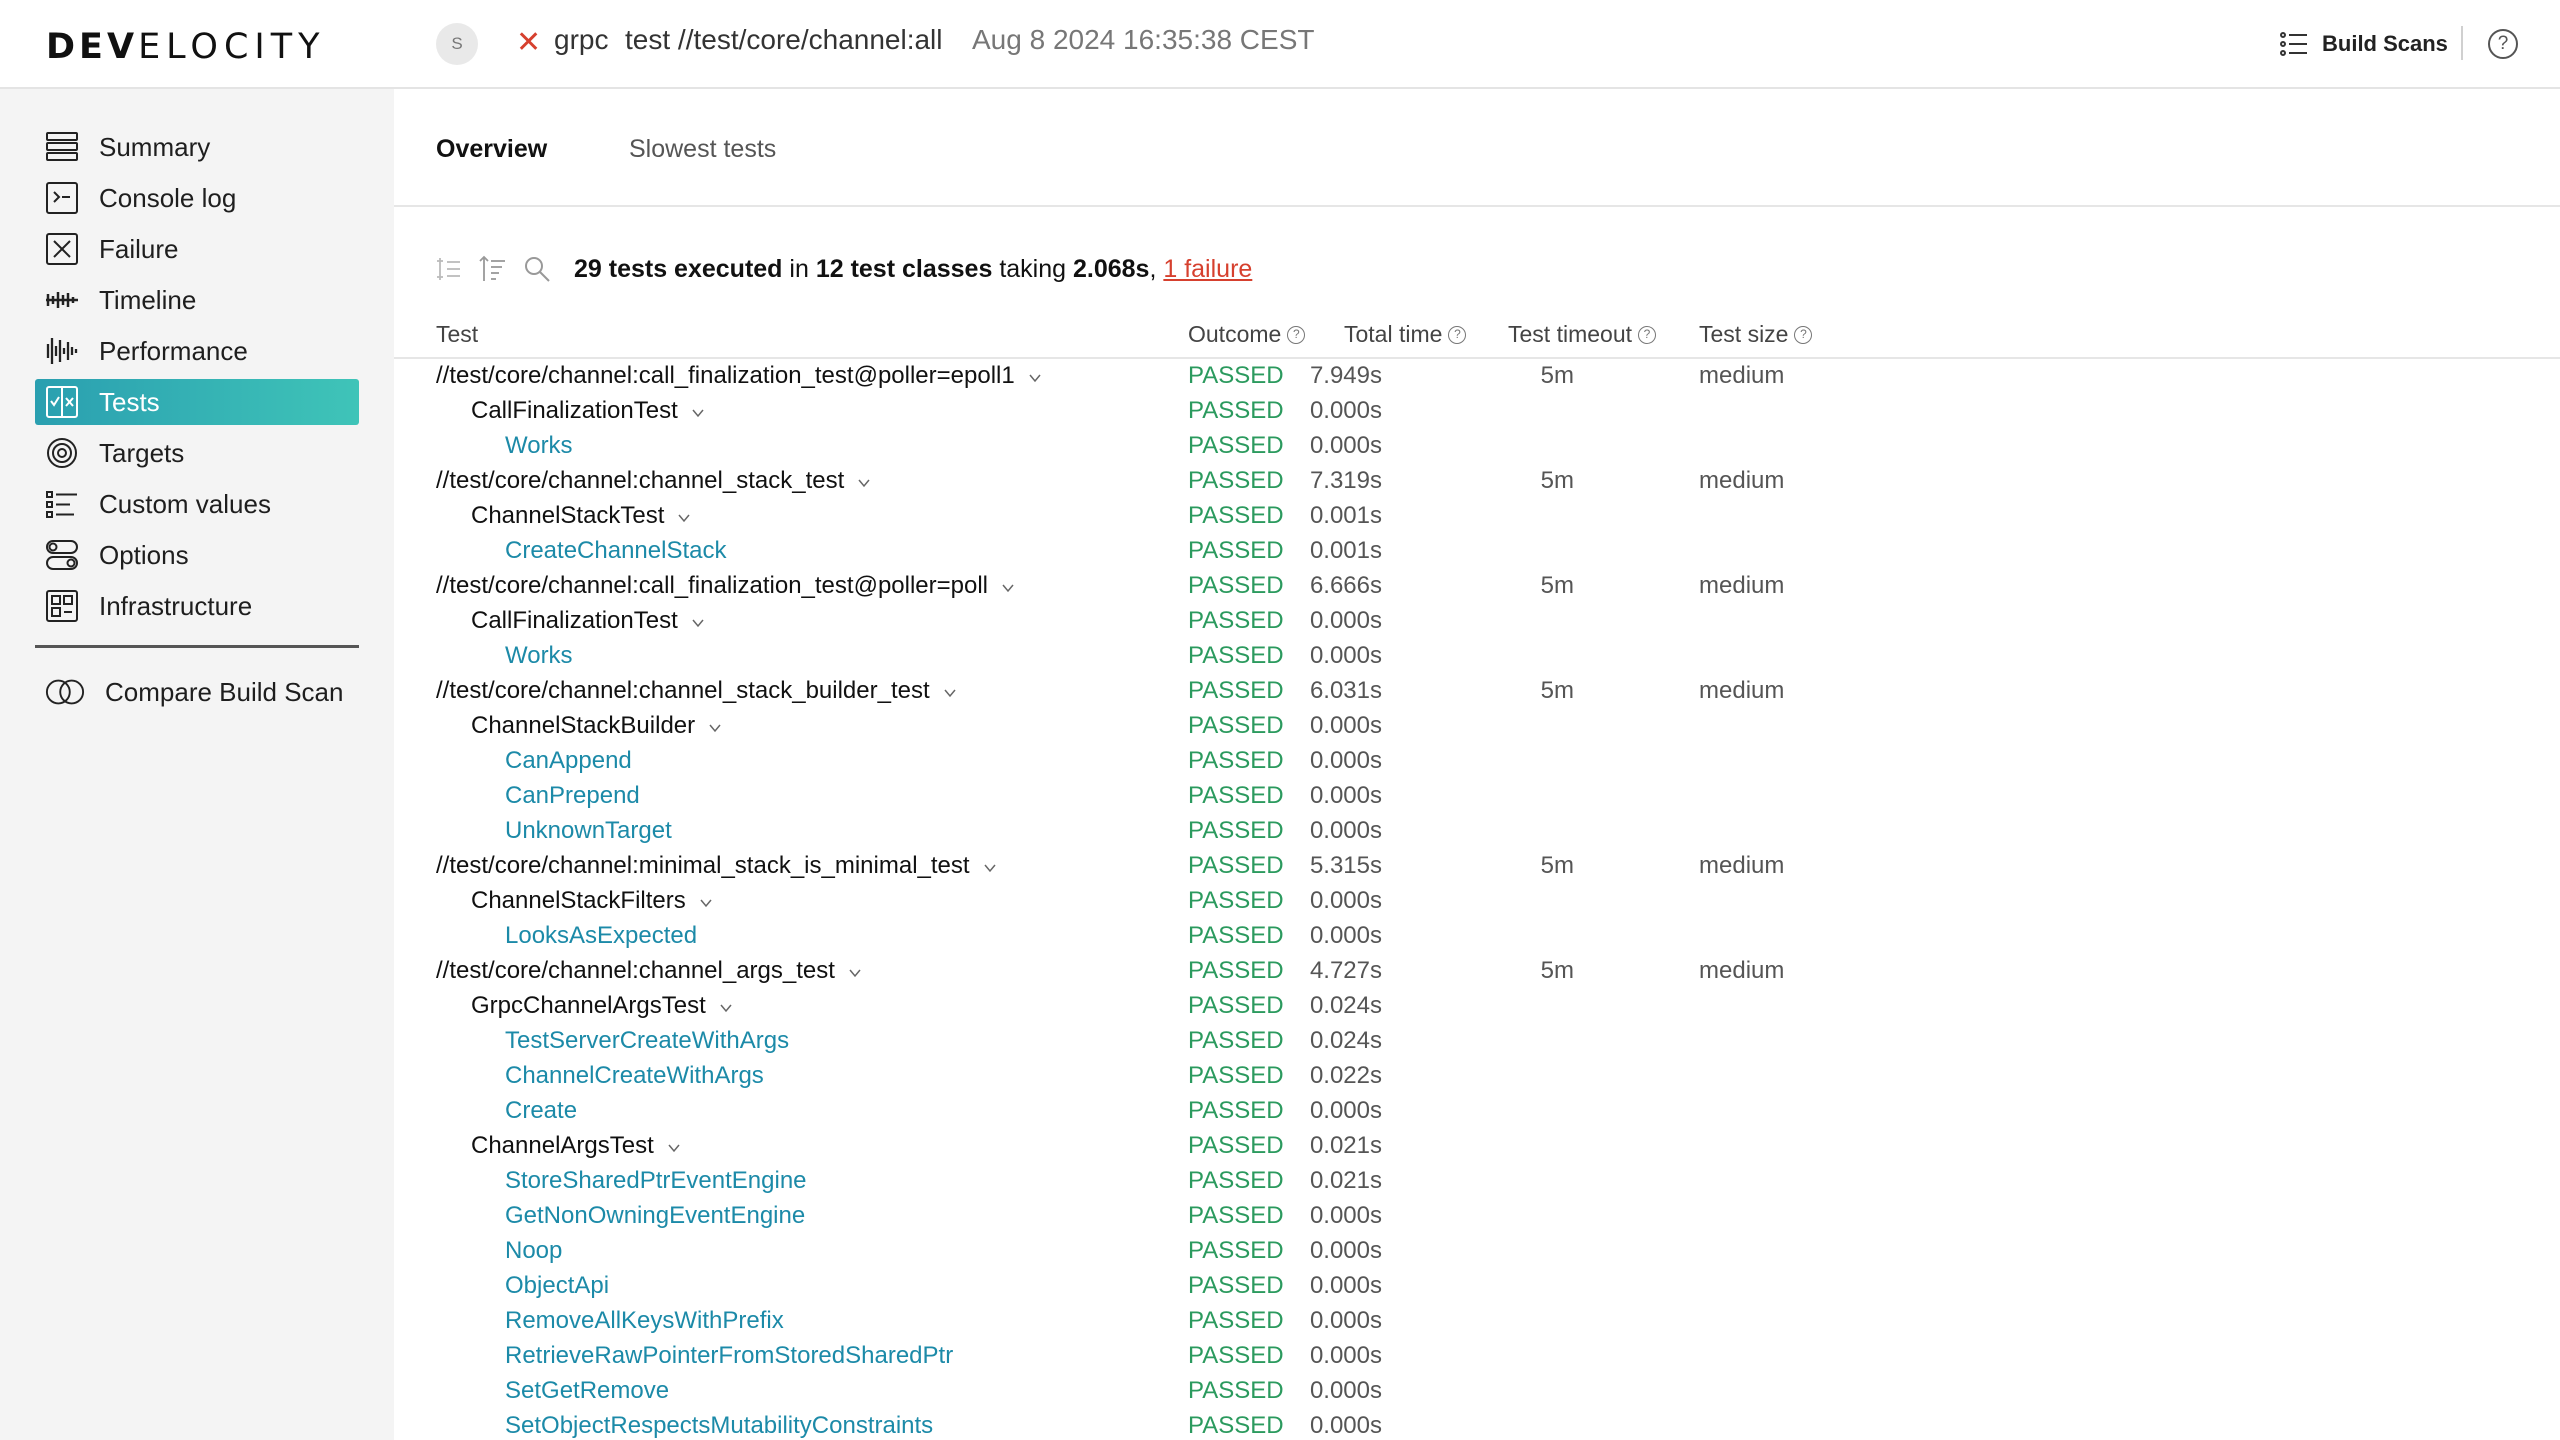  Describe the element at coordinates (591, 901) in the screenshot. I see `test-class-name: ChannelStackFilters` at that location.